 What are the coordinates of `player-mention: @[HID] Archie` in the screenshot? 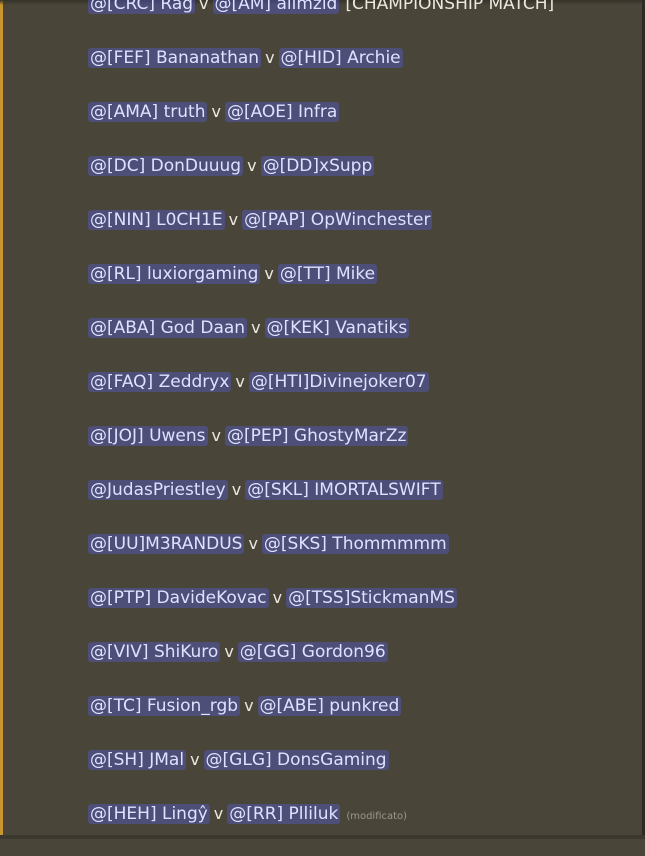 It's located at (340, 58).